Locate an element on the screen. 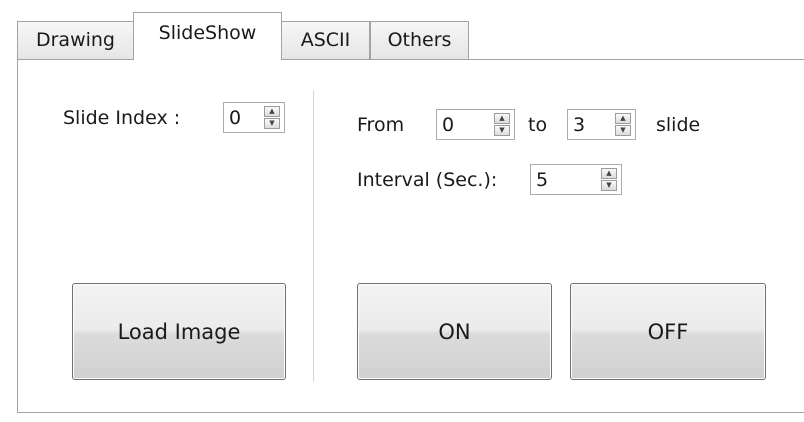 The image size is (804, 422). slide-index-down-arrow-icon: ▼ is located at coordinates (272, 123).